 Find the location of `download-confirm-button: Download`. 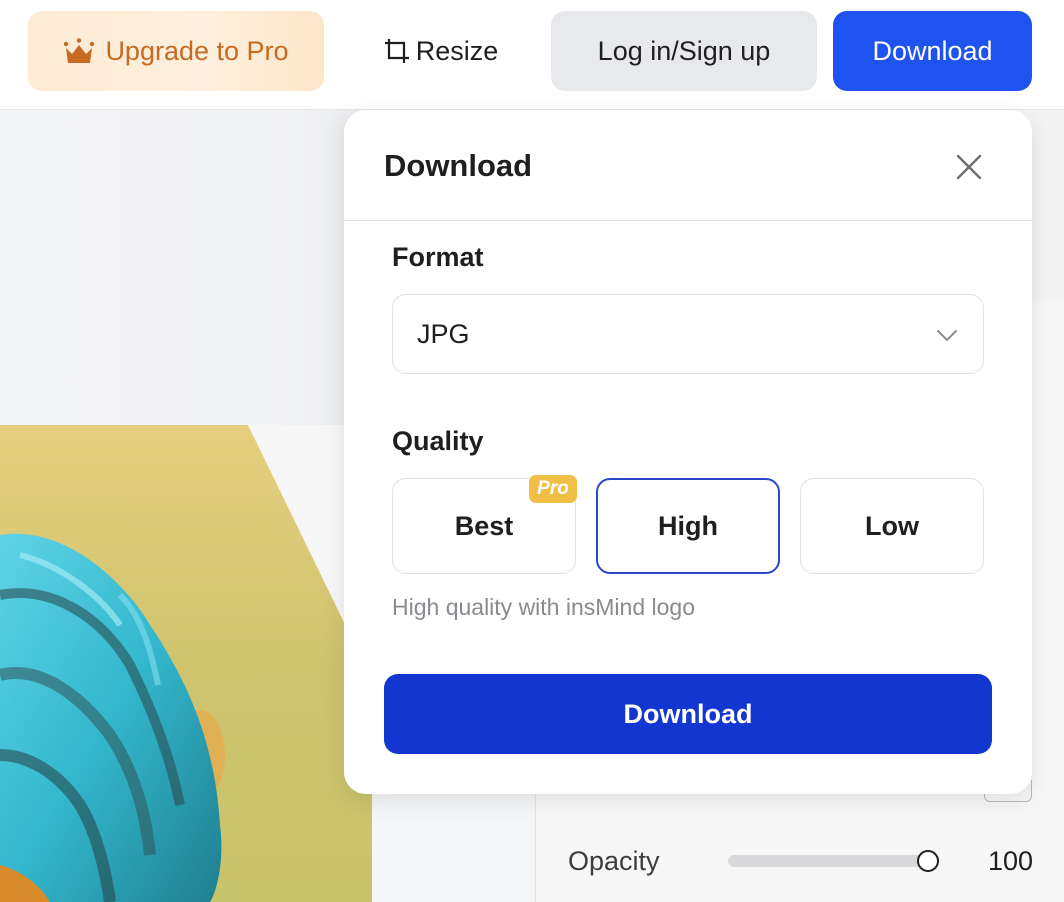

download-confirm-button: Download is located at coordinates (688, 714).